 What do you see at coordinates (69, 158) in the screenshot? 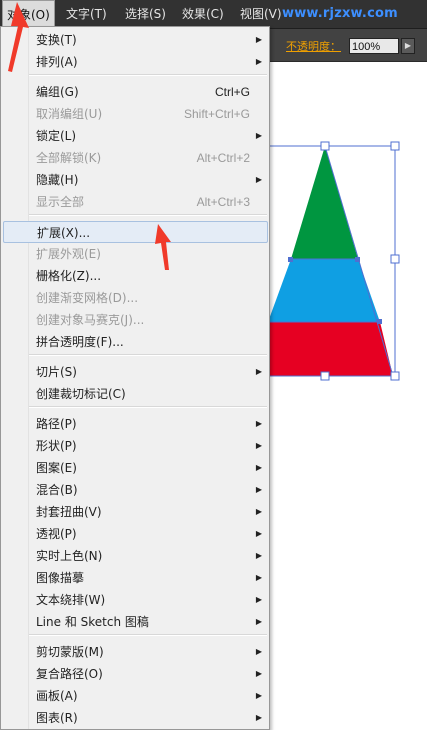
I see `menu-item-label: 全部解锁(K)` at bounding box center [69, 158].